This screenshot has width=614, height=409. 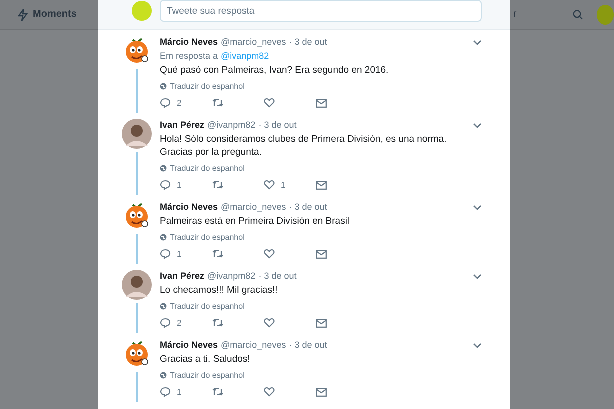 I want to click on mention-link: @ivanpm82, so click(x=245, y=56).